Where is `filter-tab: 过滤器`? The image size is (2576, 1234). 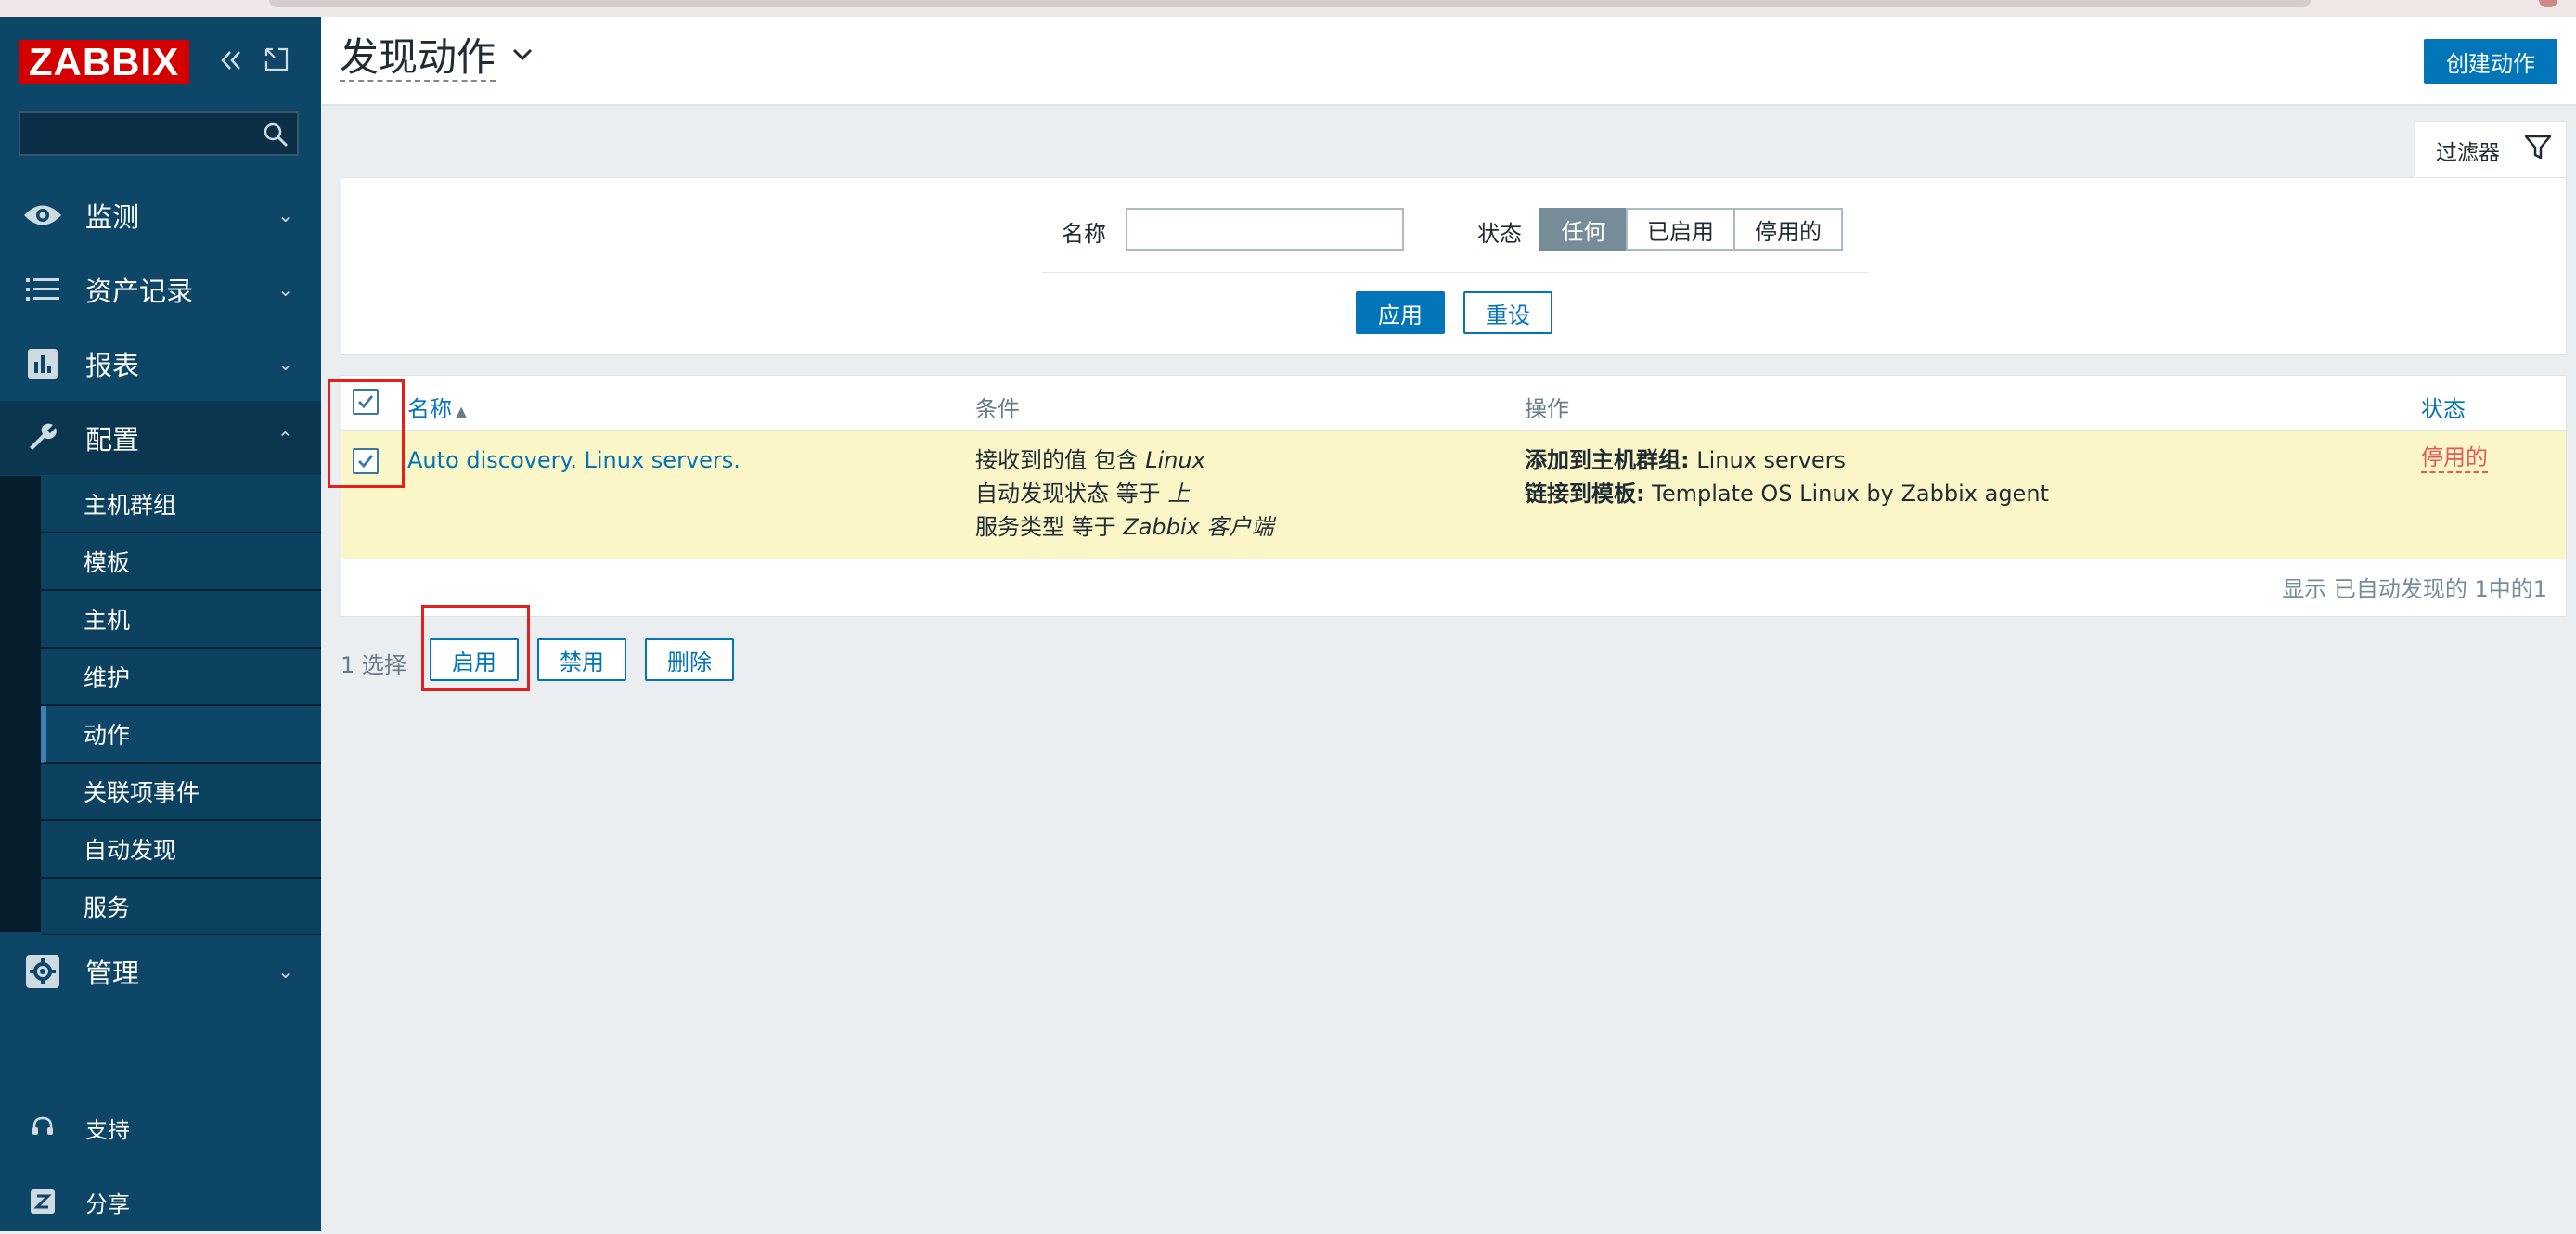
filter-tab: 过滤器 is located at coordinates (2491, 149).